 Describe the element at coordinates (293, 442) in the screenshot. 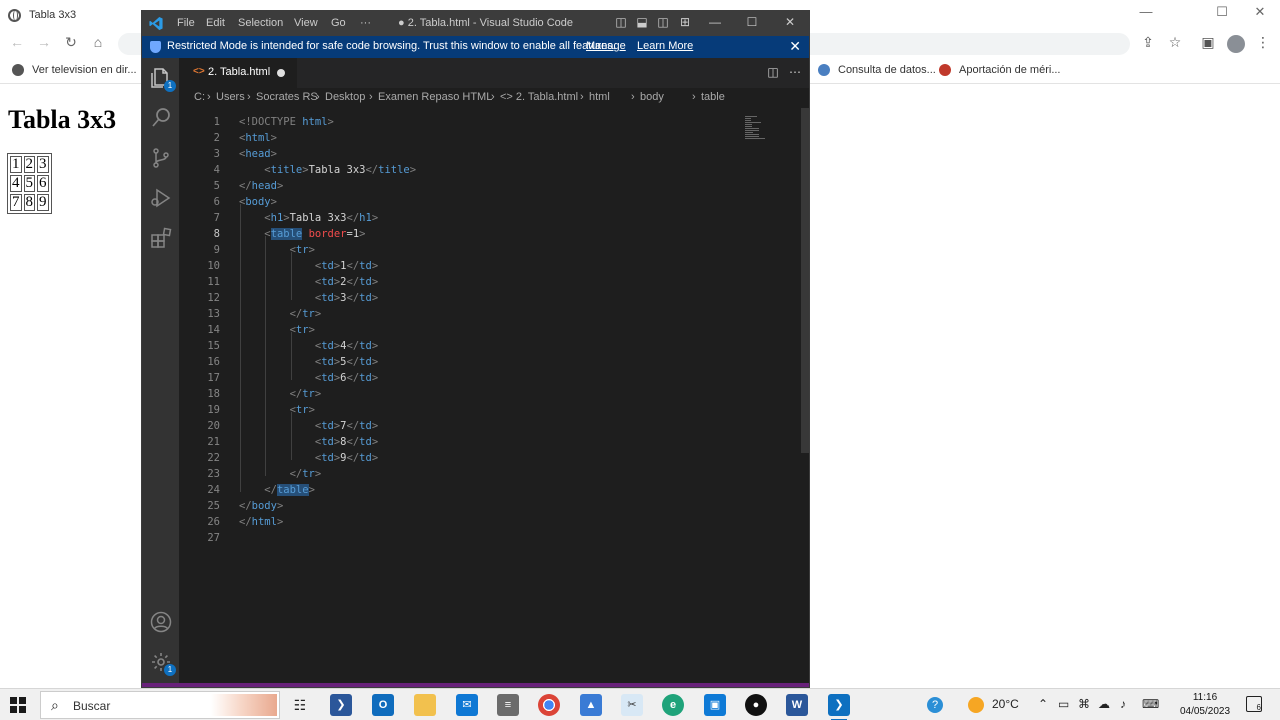

I see `code-line: 21 <td>8</td>` at that location.